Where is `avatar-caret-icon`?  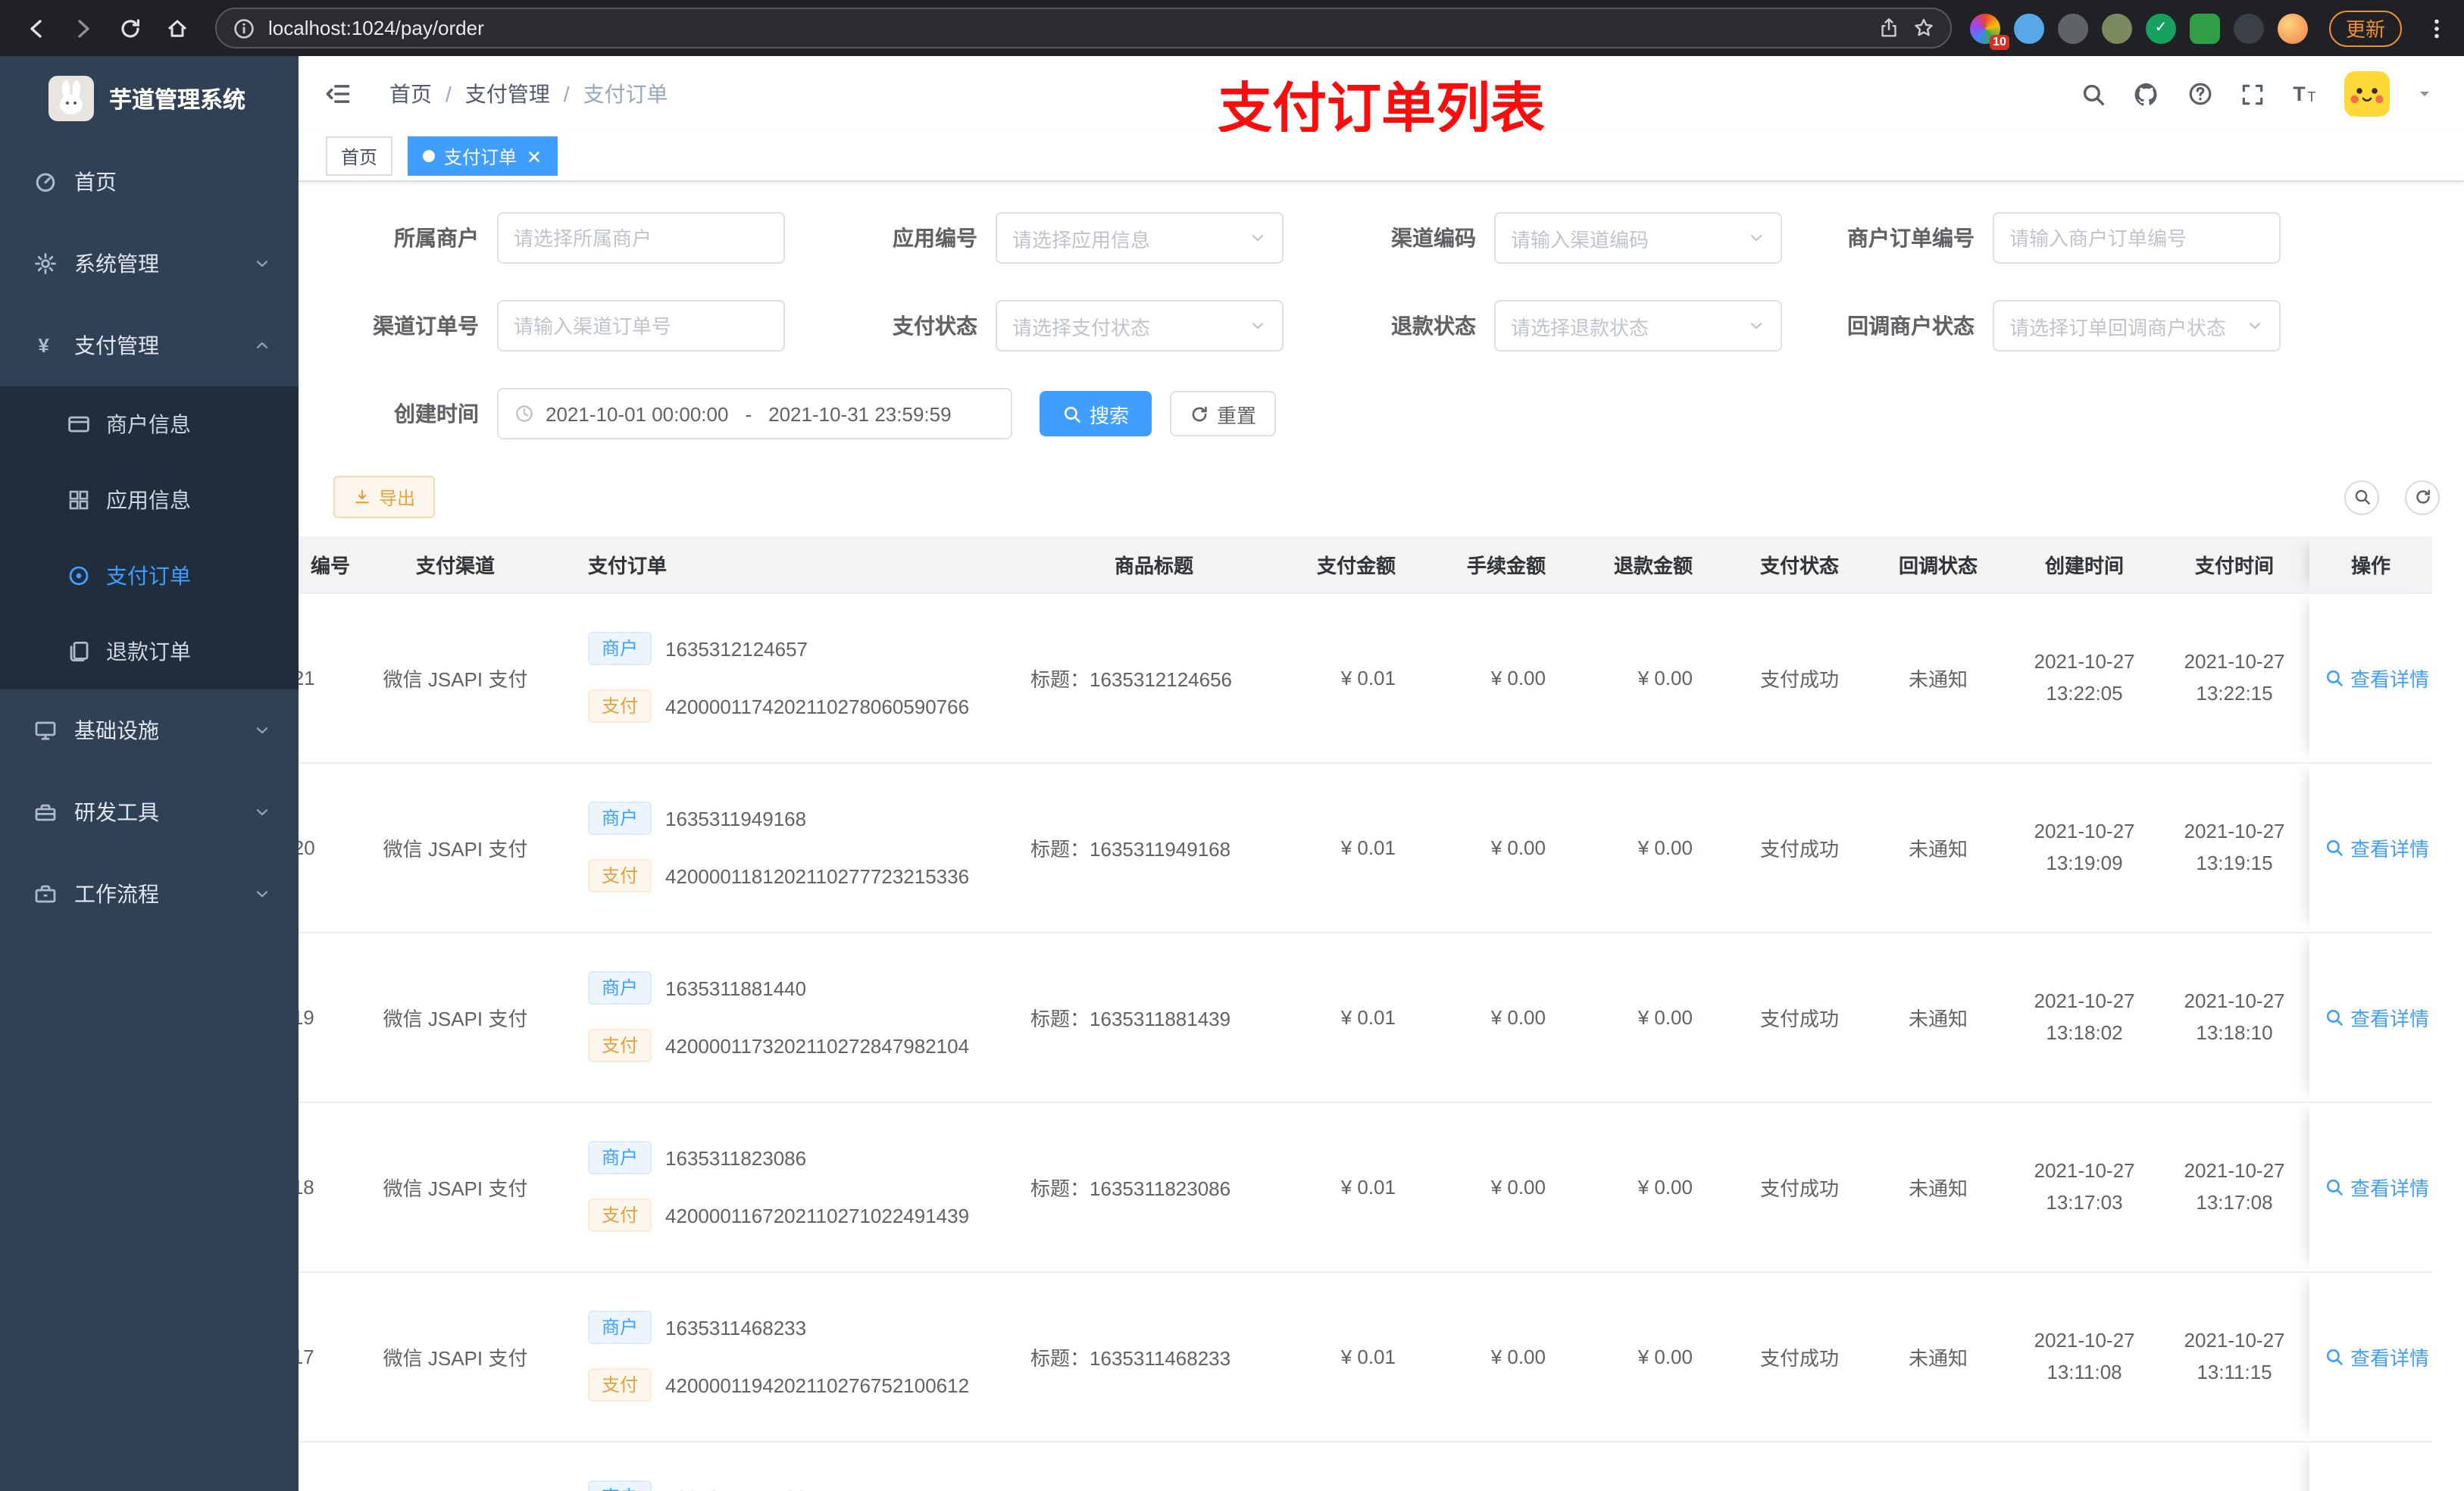 avatar-caret-icon is located at coordinates (2425, 94).